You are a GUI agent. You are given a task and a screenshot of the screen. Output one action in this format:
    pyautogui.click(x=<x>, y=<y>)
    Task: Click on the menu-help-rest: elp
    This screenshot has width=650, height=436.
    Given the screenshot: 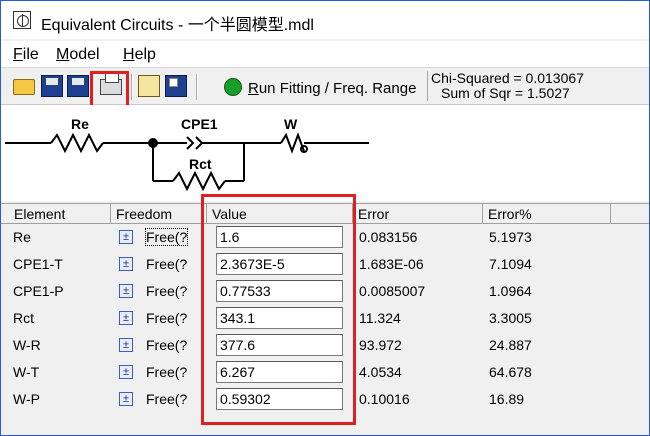 What is the action you would take?
    pyautogui.click(x=145, y=54)
    